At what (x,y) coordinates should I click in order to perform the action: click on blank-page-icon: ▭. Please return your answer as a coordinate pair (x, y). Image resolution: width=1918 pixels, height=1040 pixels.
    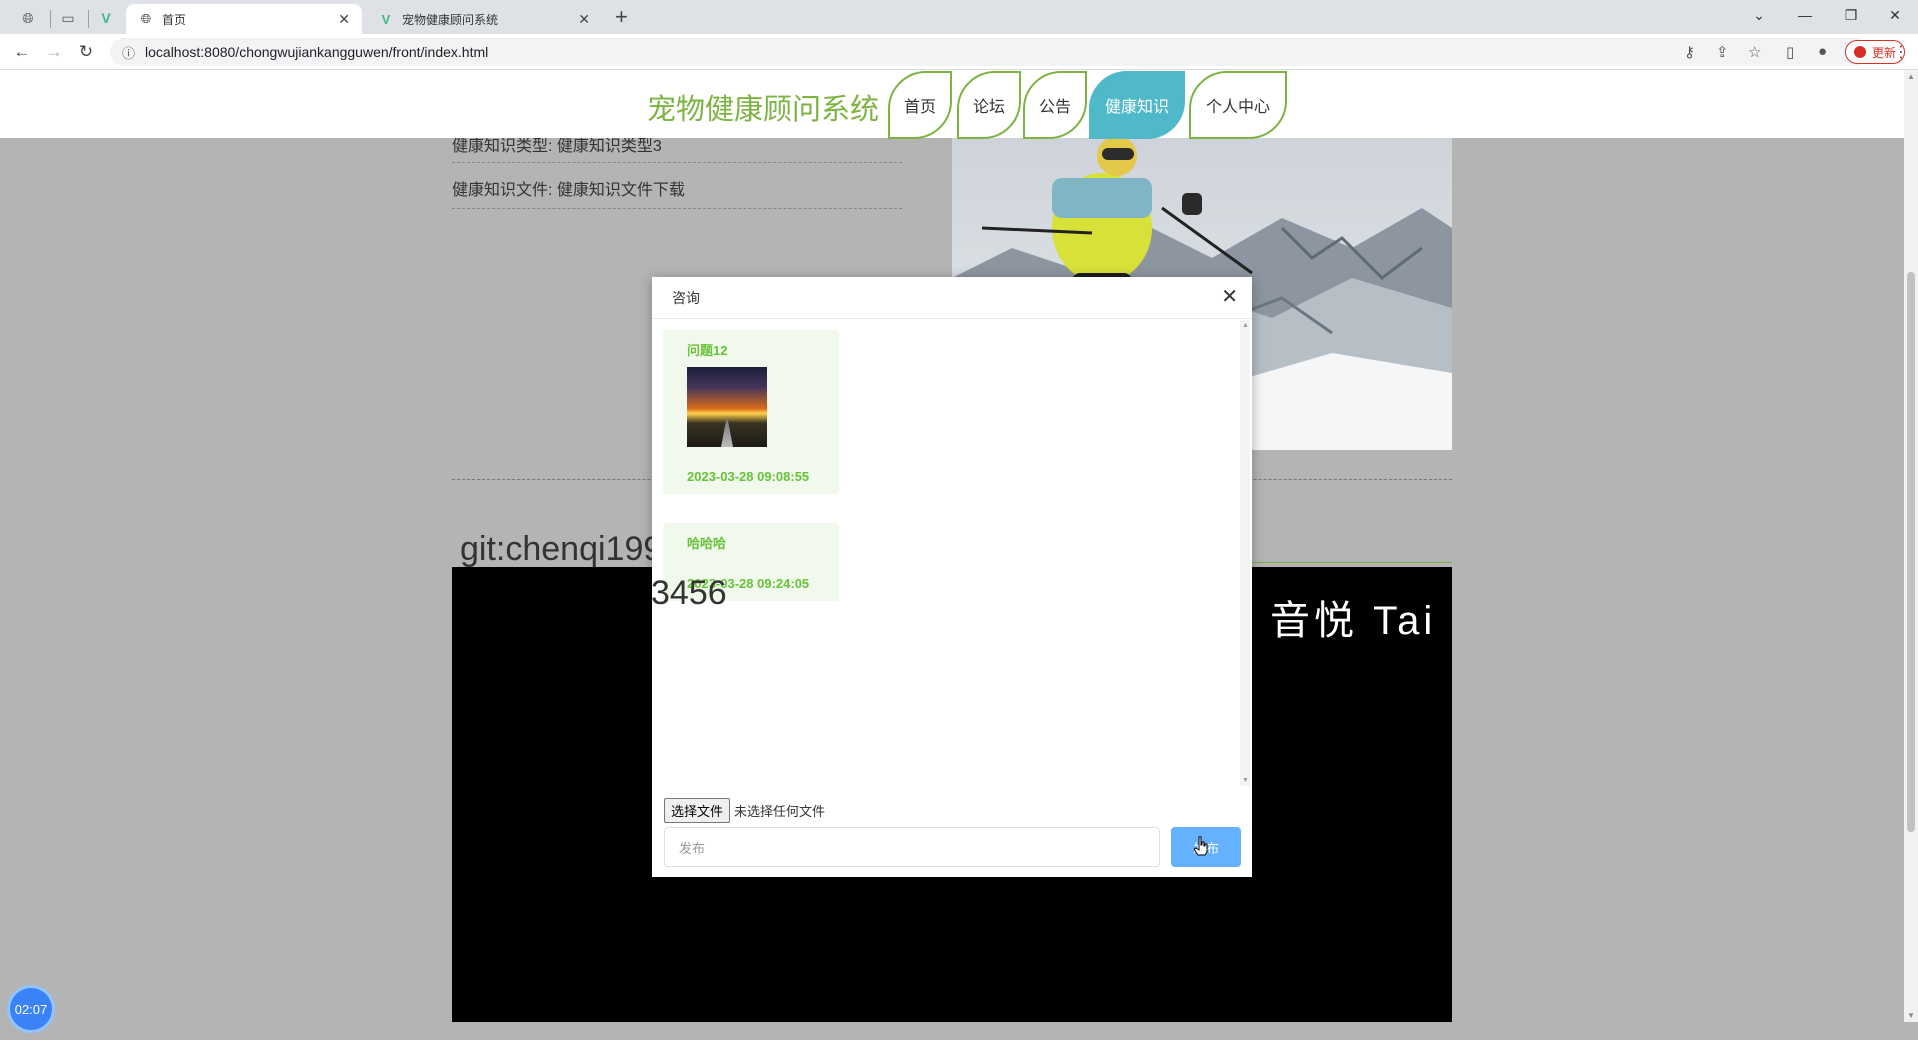
    Looking at the image, I should click on (68, 17).